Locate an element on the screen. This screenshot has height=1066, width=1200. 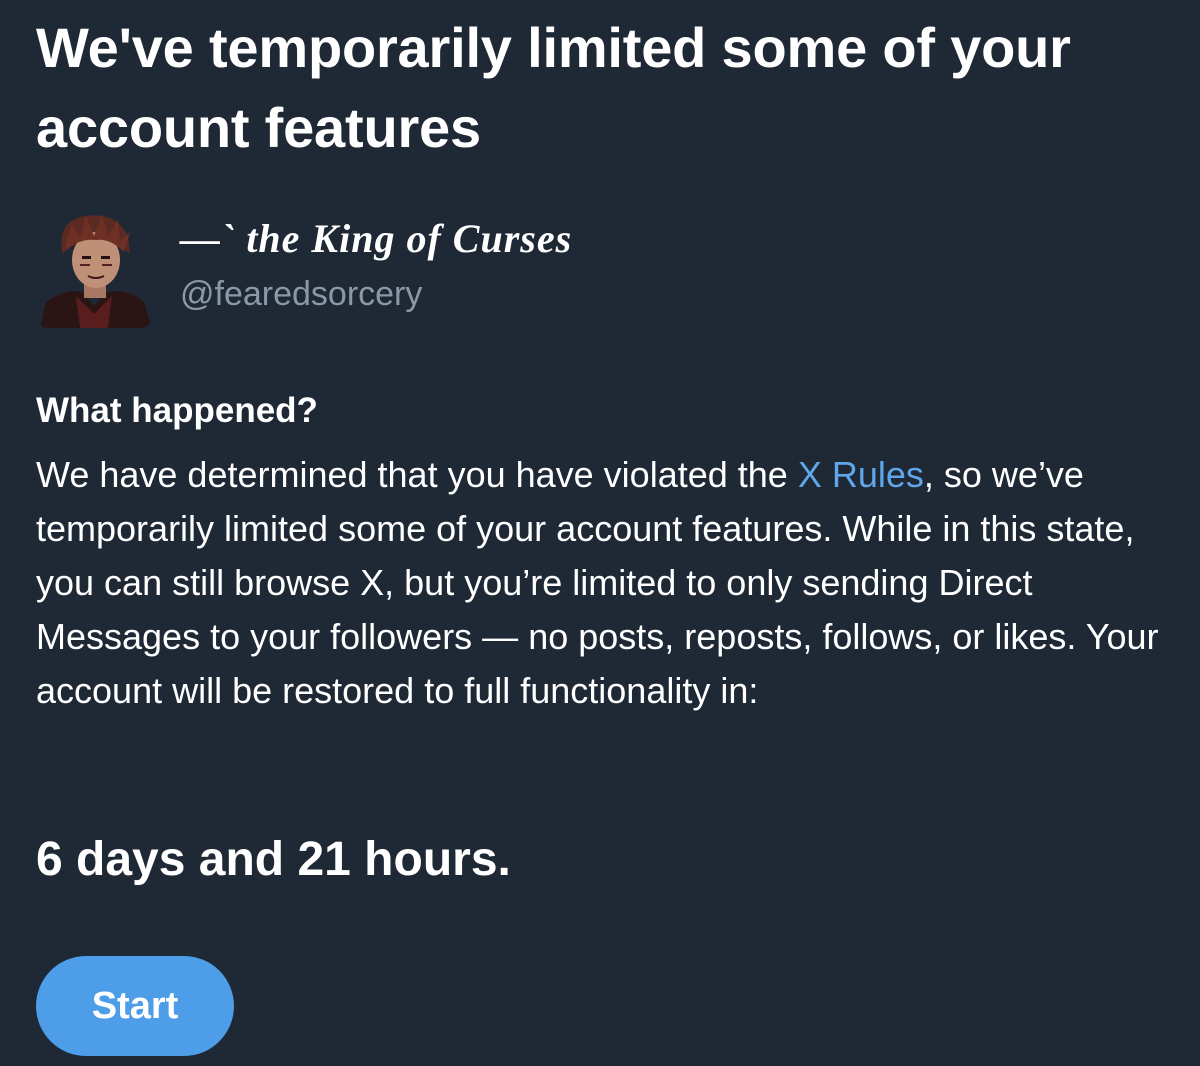
account-card: —` the King of Curses @fearedsorcery is located at coordinates (596, 270).